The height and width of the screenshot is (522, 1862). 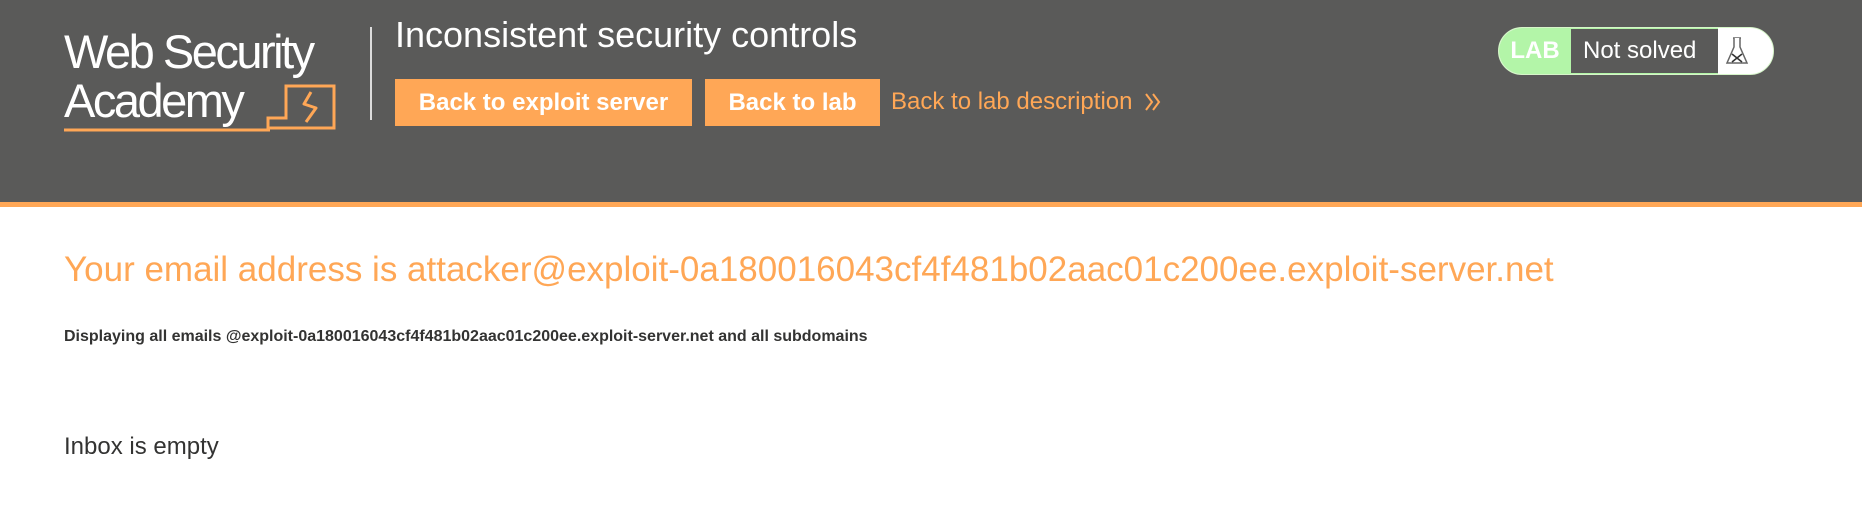 What do you see at coordinates (190, 51) in the screenshot?
I see `svg-text: Web Security` at bounding box center [190, 51].